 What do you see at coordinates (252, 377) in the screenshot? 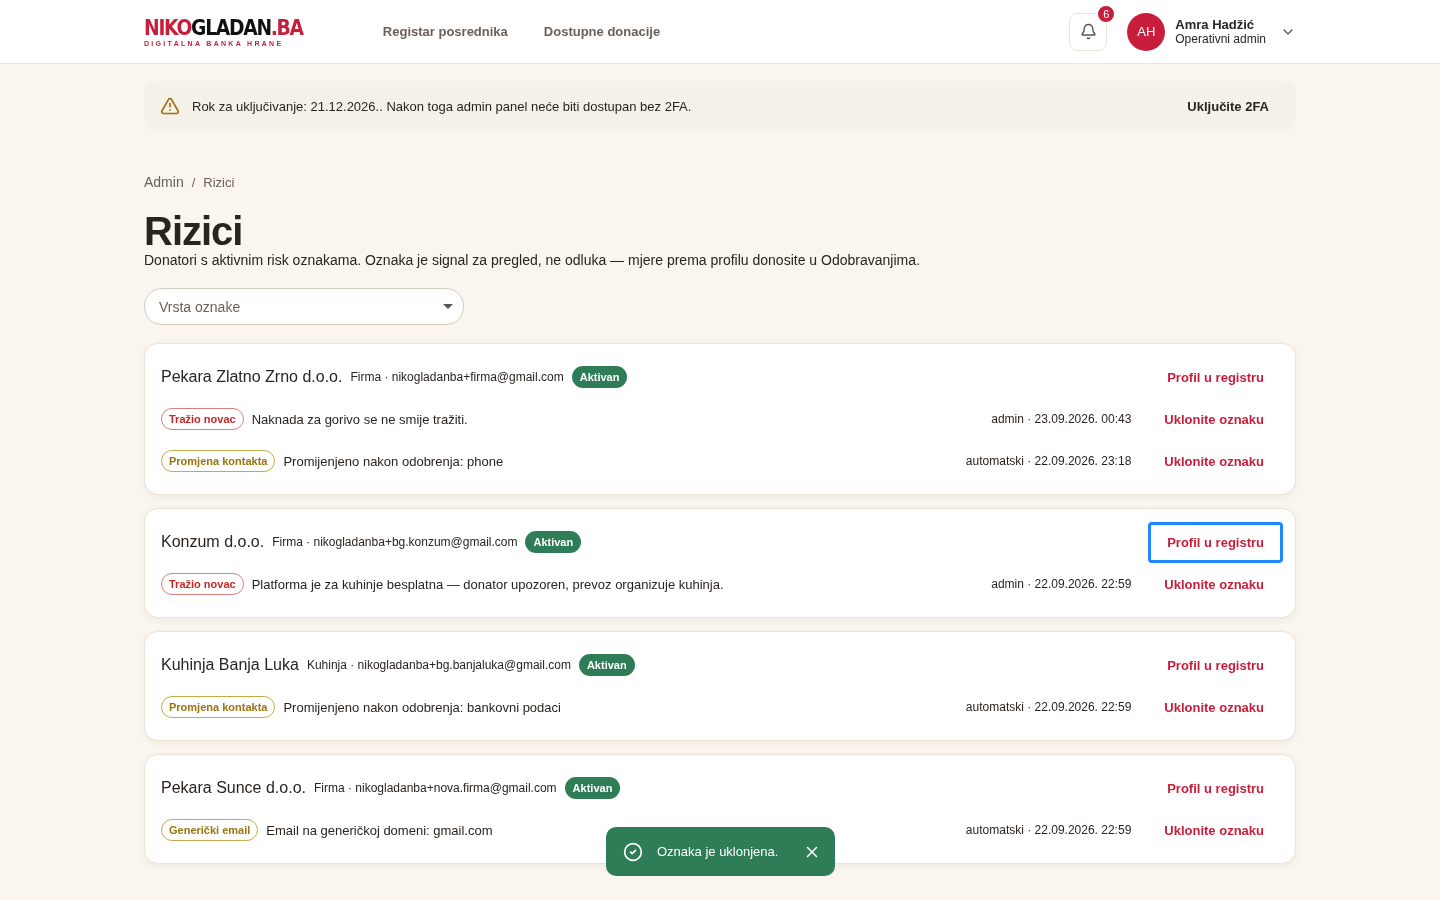
I see `donor-name: Pekara Zlatno Zrno d.o.o.` at bounding box center [252, 377].